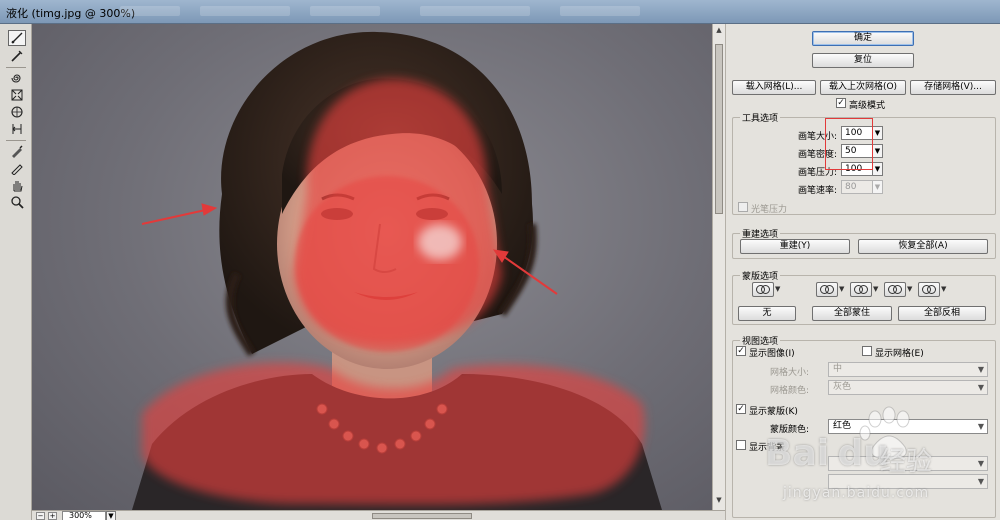  Describe the element at coordinates (17, 185) in the screenshot. I see `hand-tool-icon` at that location.